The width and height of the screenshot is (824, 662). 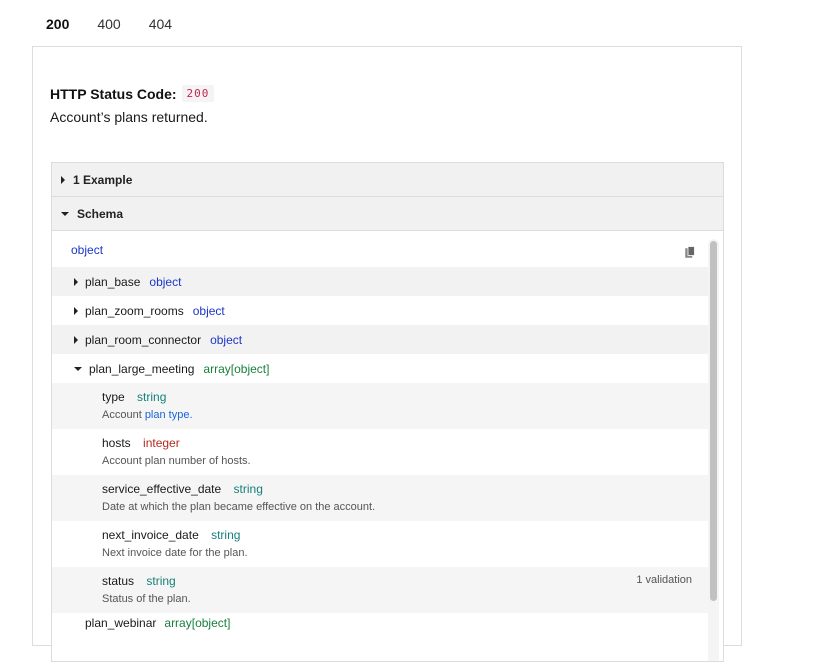 What do you see at coordinates (103, 179) in the screenshot?
I see `example-label: 1 Example` at bounding box center [103, 179].